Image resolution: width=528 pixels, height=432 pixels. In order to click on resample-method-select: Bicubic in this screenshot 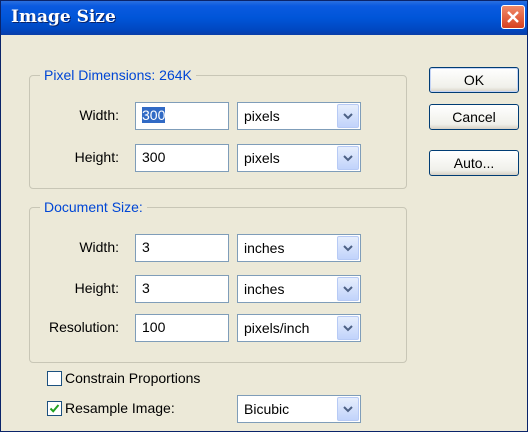, I will do `click(299, 409)`.